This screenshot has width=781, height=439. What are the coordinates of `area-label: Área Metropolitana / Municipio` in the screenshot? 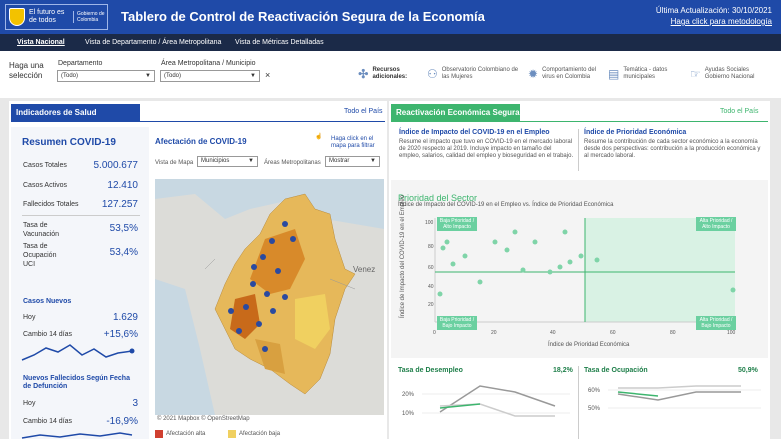 It's located at (208, 63).